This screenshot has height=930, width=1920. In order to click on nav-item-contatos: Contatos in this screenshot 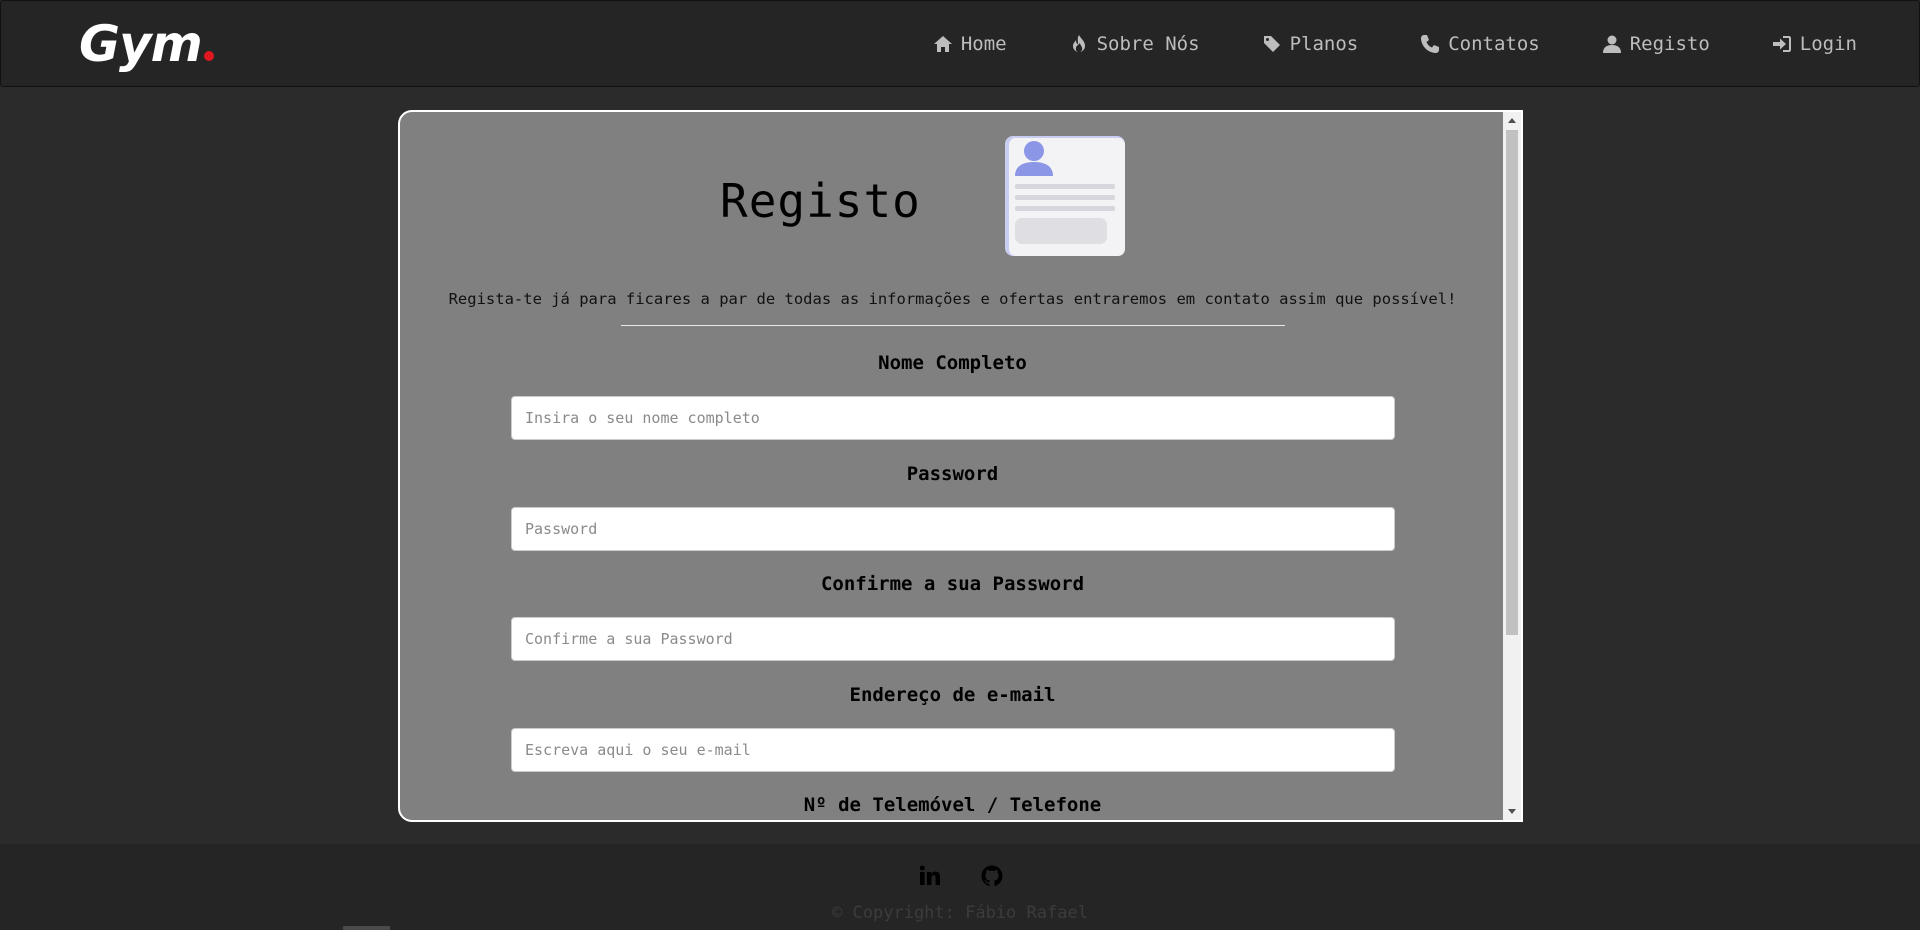, I will do `click(1480, 44)`.